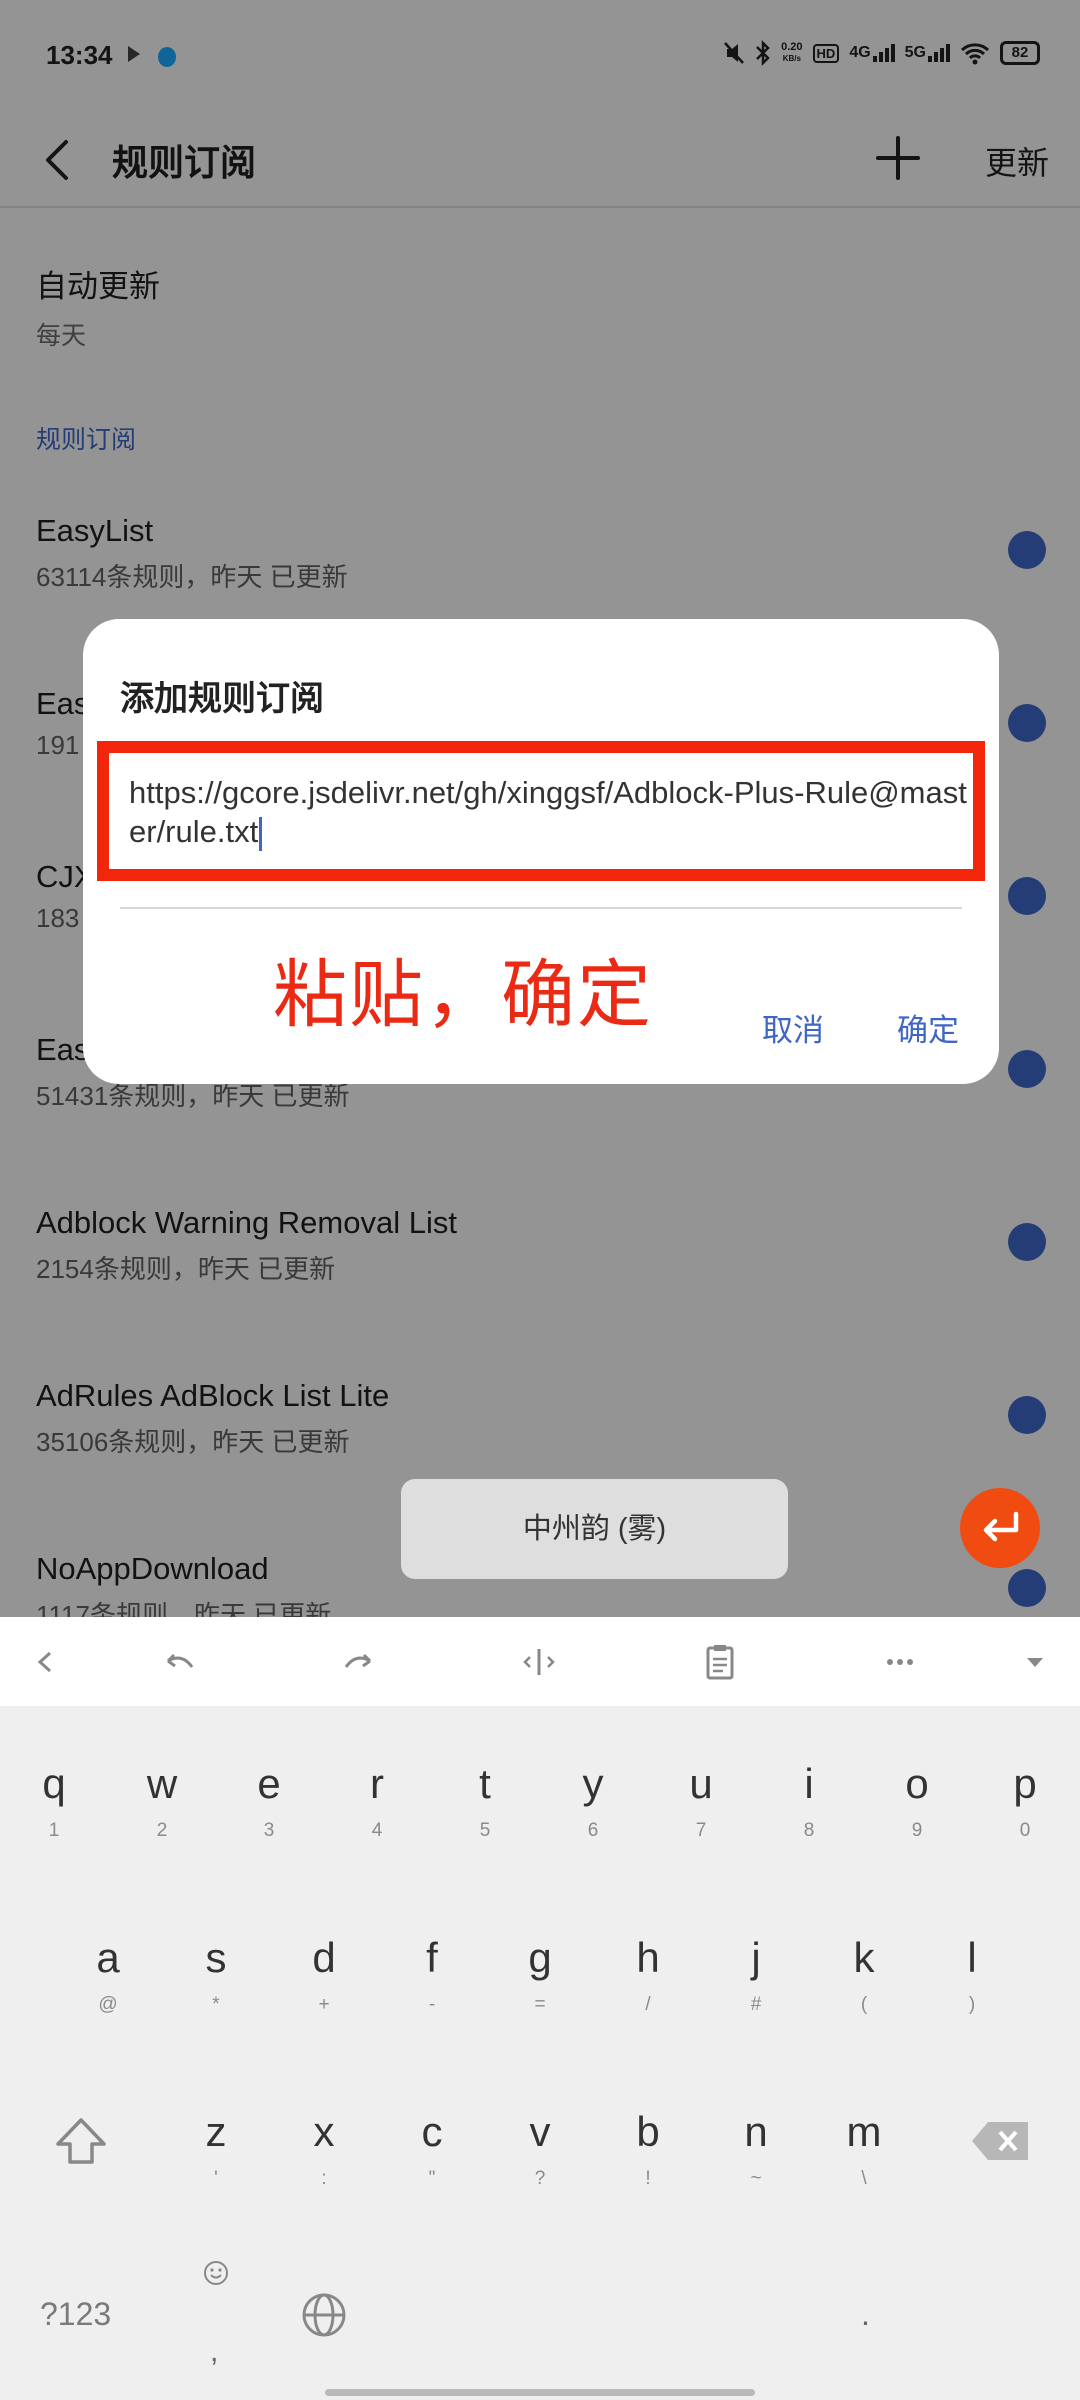 This screenshot has width=1080, height=2400. I want to click on key-l: l), so click(972, 1979).